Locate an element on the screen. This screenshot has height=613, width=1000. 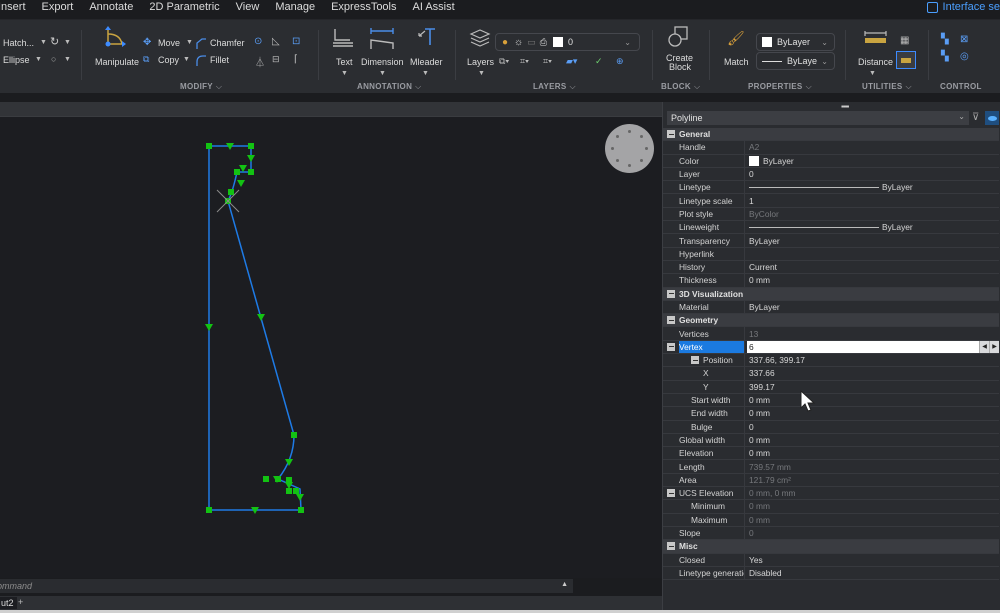
property-row-position: Position 337.66, 399.17 is located at coordinates (831, 361).